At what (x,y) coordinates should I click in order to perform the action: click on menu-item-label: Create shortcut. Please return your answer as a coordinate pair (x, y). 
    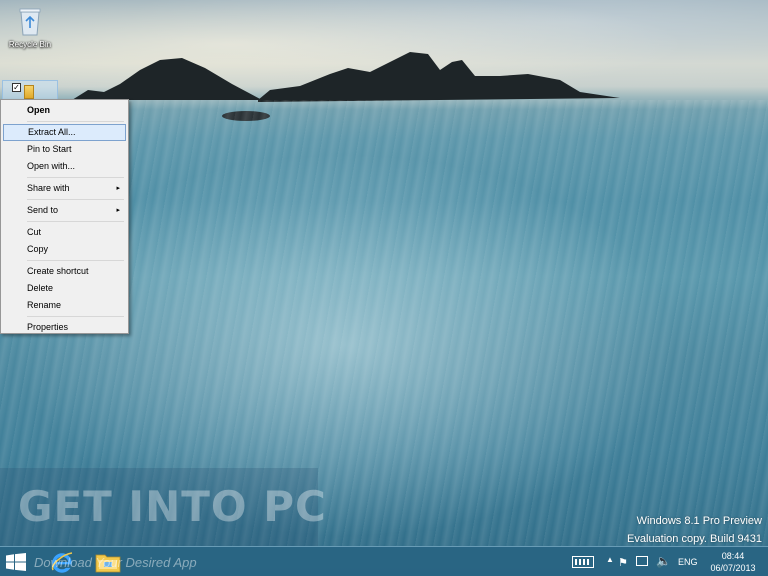
    Looking at the image, I should click on (58, 271).